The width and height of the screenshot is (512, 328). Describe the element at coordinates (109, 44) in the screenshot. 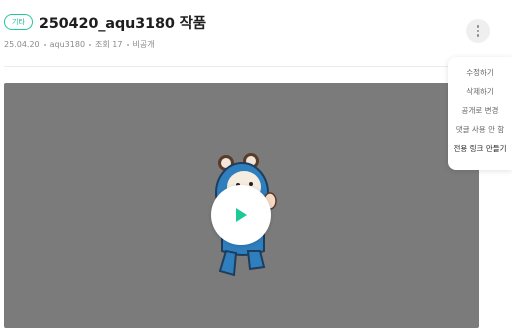

I see `post-views: 조회 17` at that location.